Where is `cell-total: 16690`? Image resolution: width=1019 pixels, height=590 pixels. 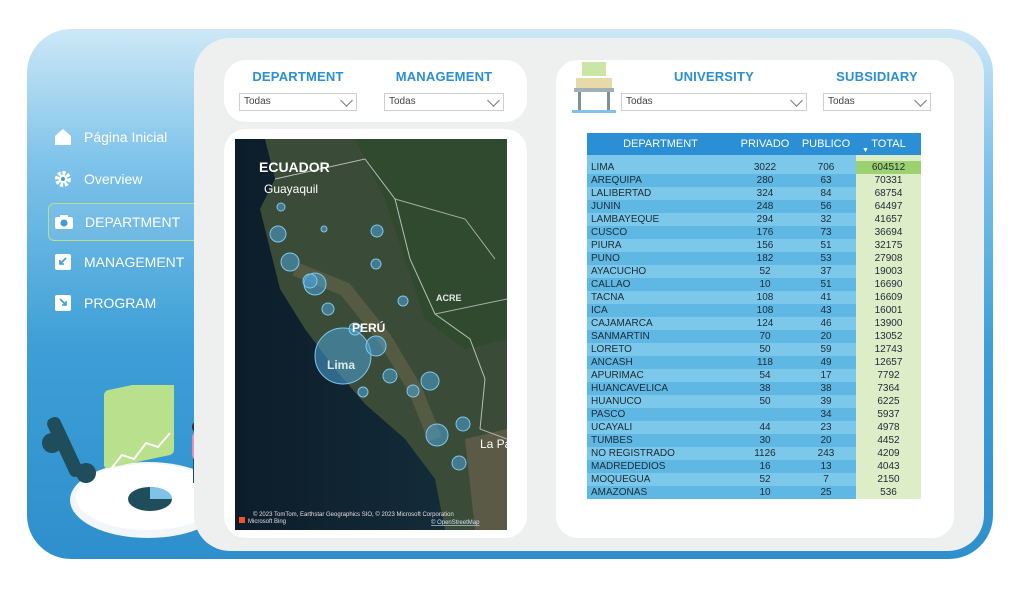
cell-total: 16690 is located at coordinates (888, 284).